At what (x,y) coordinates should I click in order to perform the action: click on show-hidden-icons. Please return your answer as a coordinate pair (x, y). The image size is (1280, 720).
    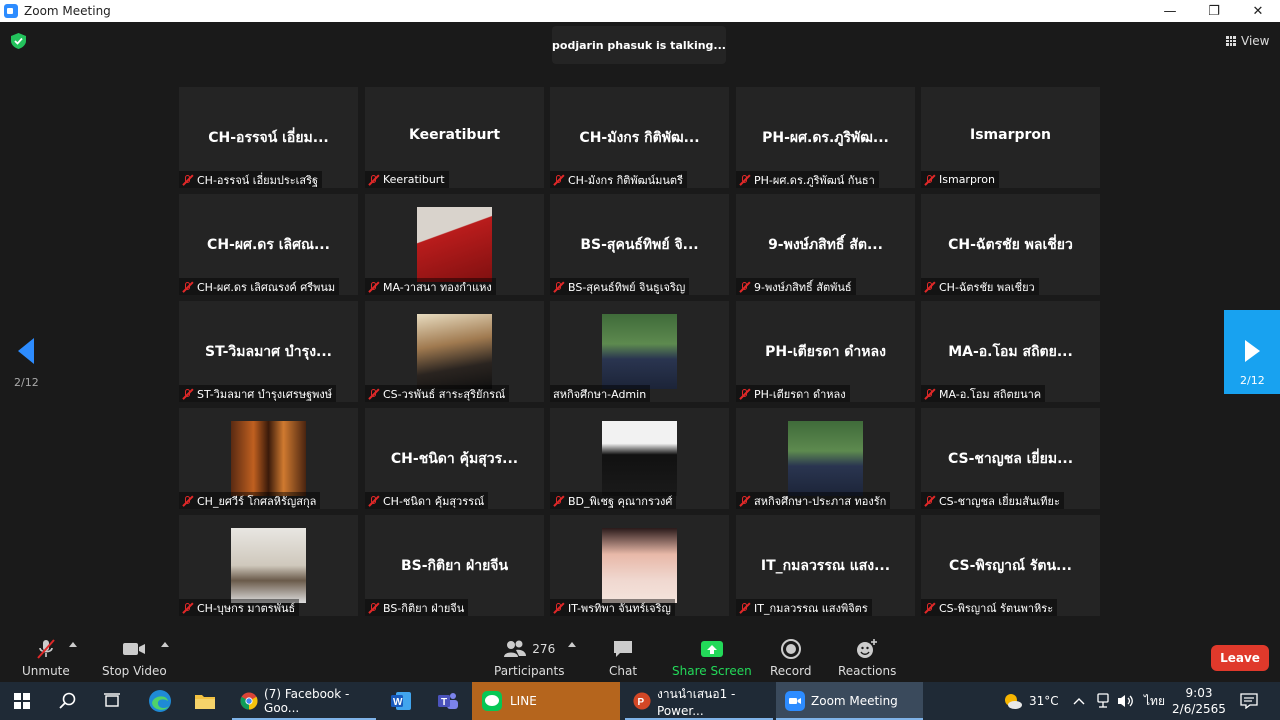
    Looking at the image, I should click on (1079, 701).